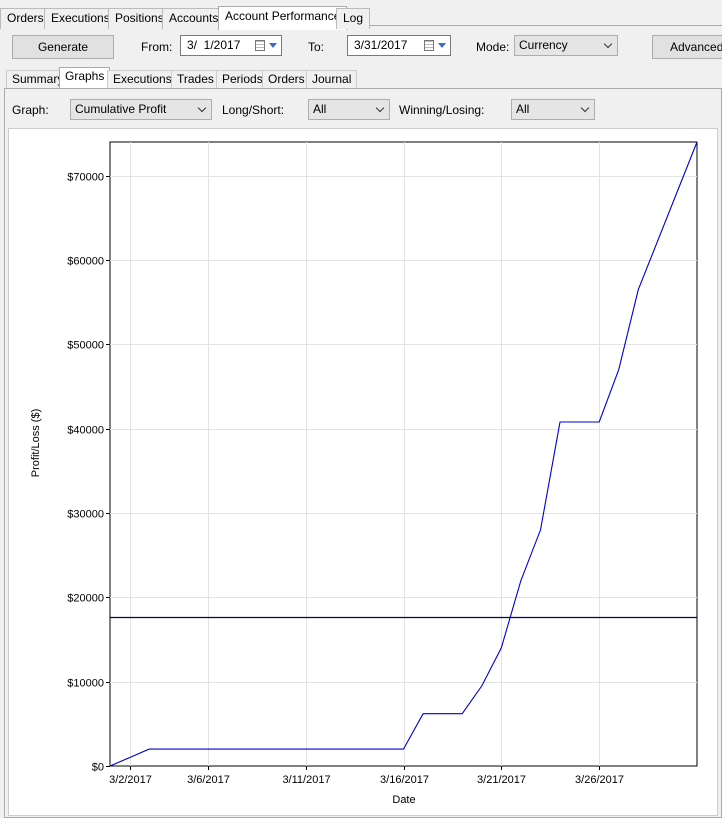  What do you see at coordinates (98, 768) in the screenshot?
I see `y-tick-label: $0` at bounding box center [98, 768].